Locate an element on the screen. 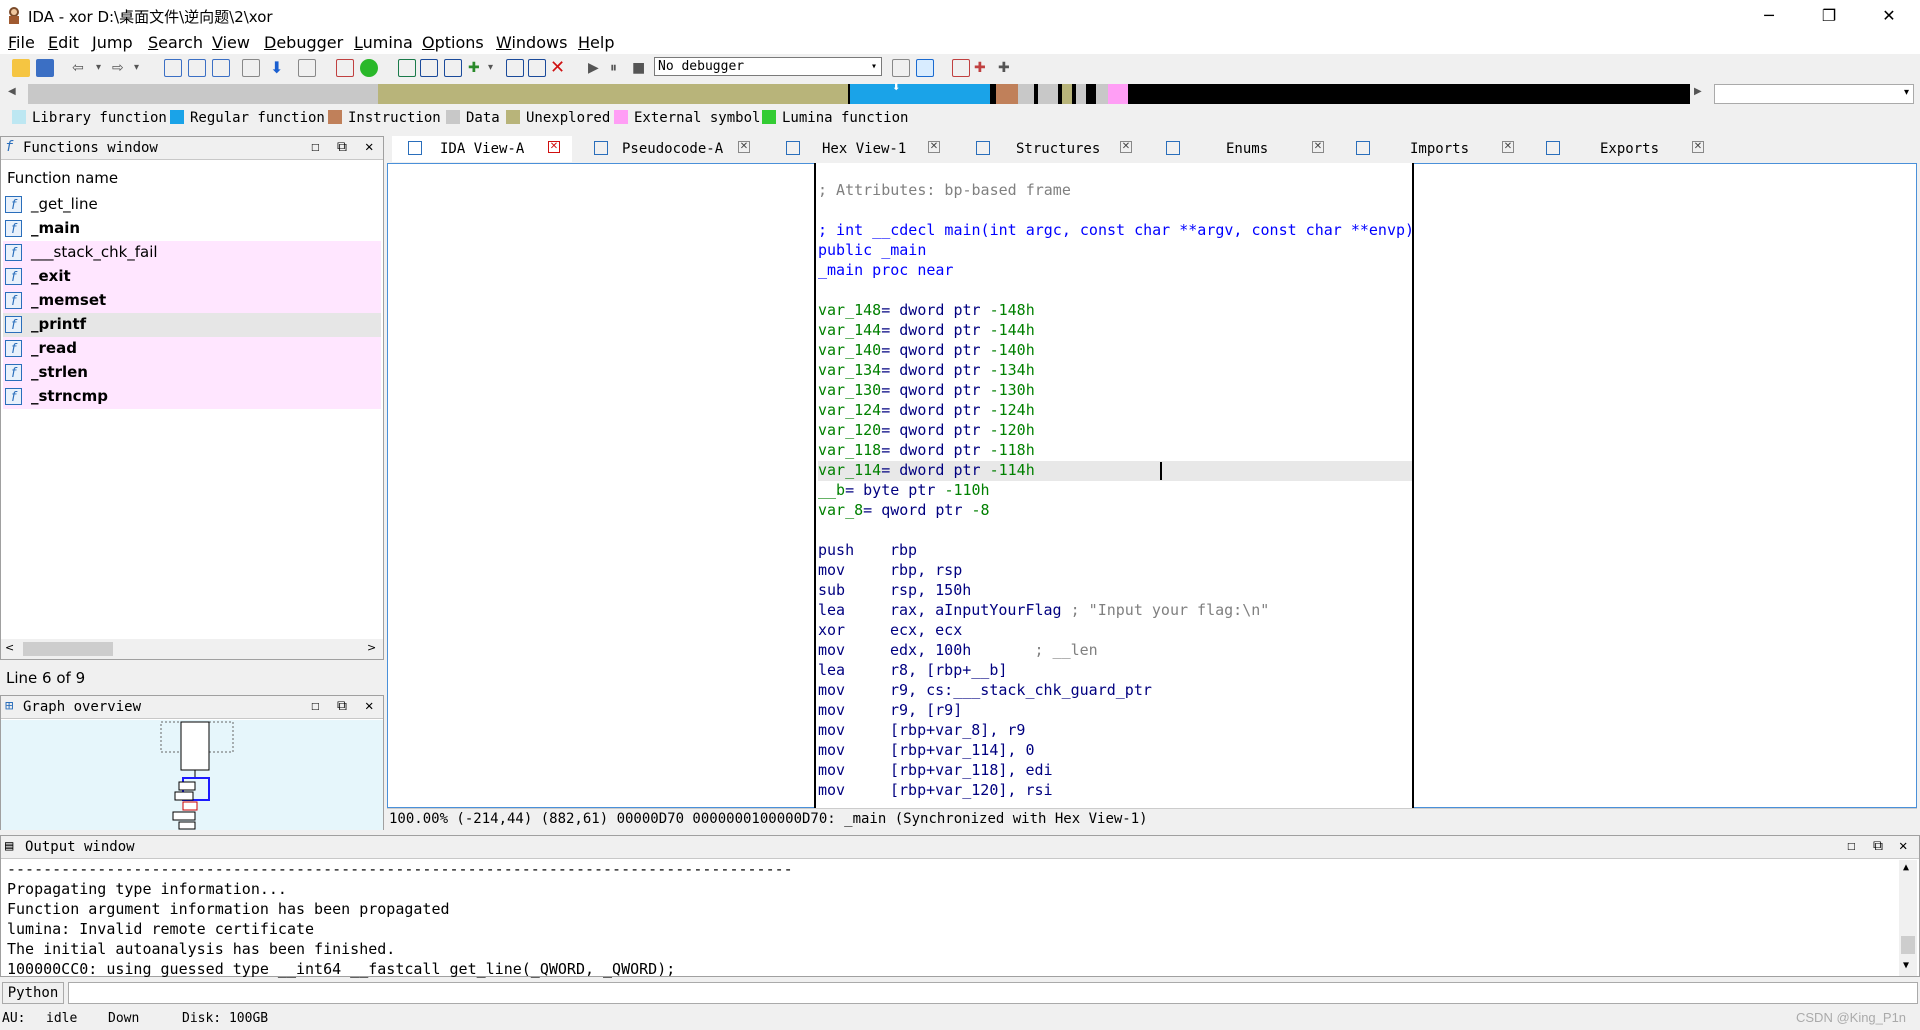 The width and height of the screenshot is (1920, 1030). edit-icon is located at coordinates (537, 68).